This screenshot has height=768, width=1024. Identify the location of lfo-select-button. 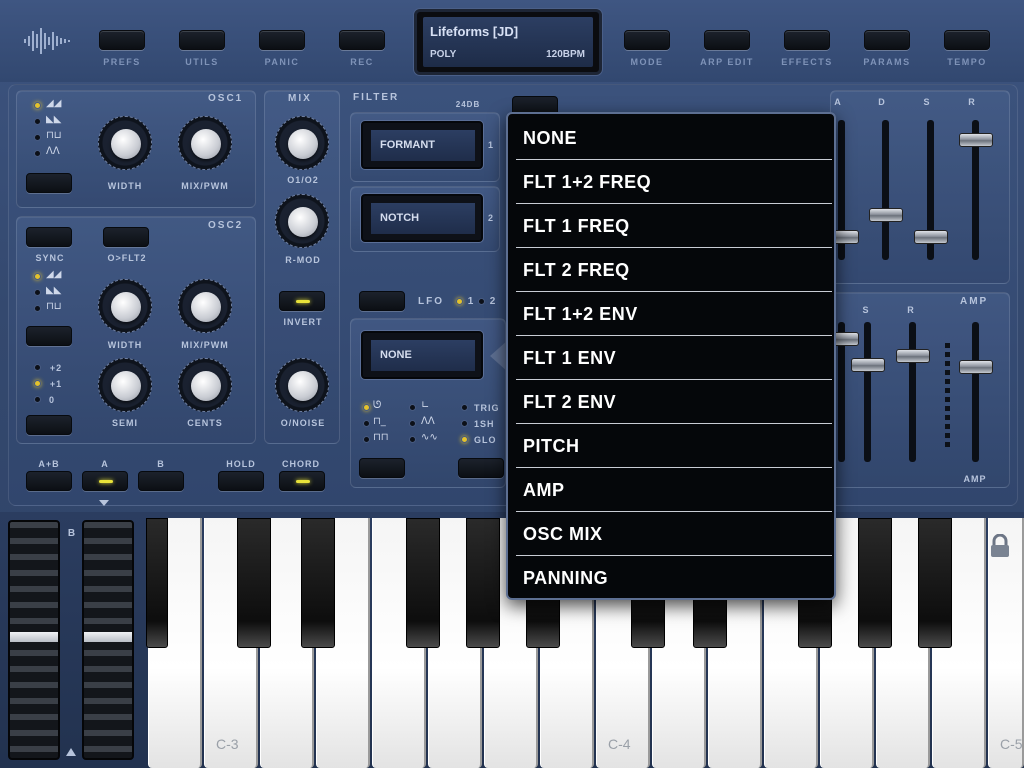
(382, 301).